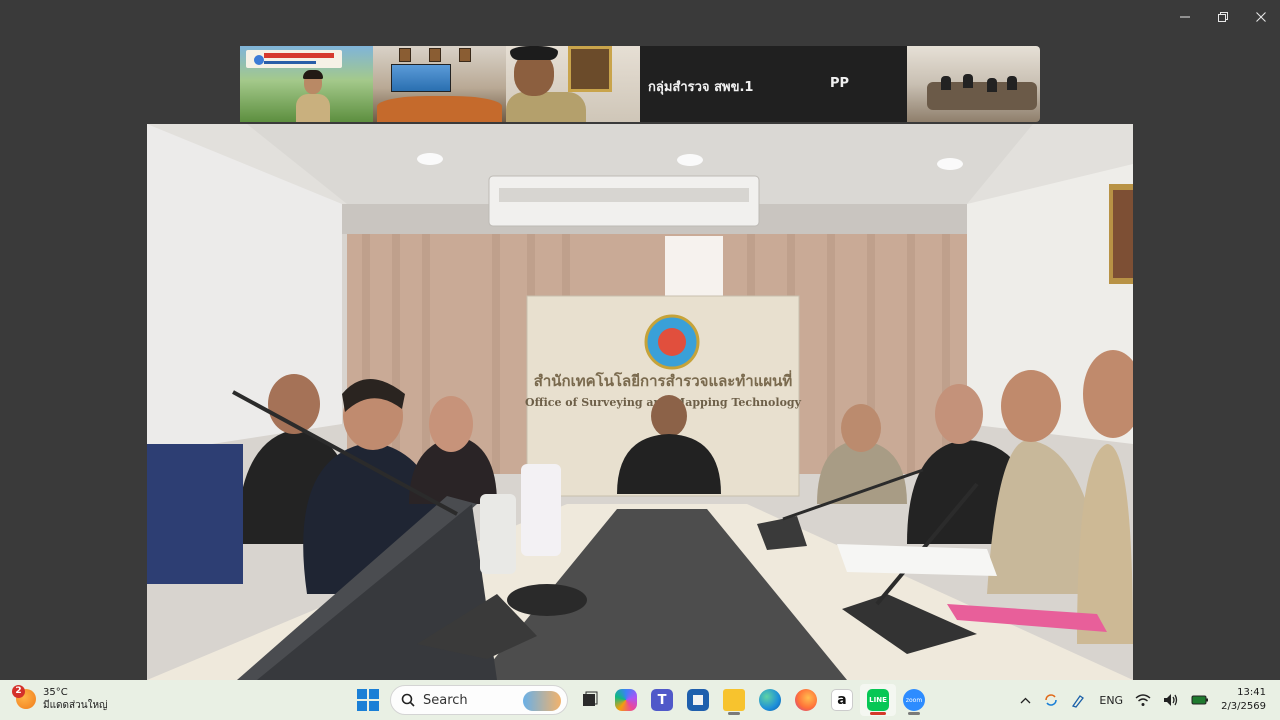  I want to click on clock-time: 13:41, so click(1251, 692).